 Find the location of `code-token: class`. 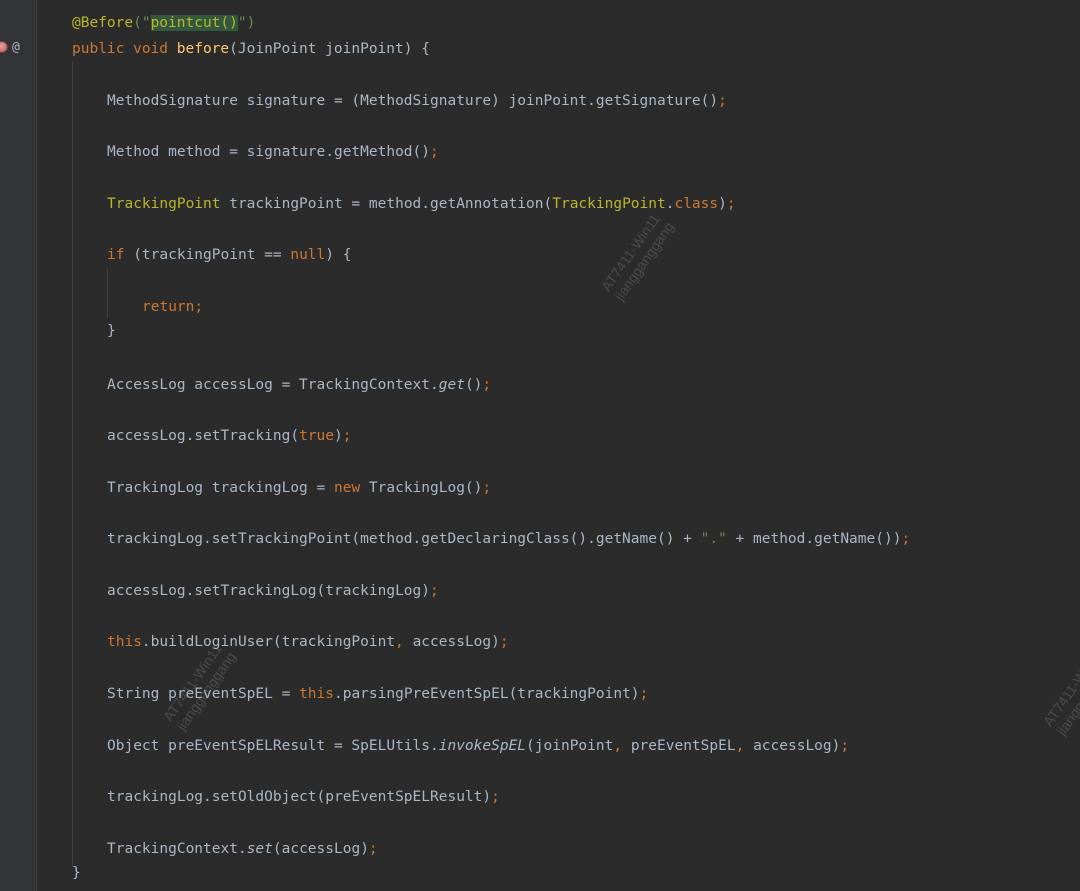

code-token: class is located at coordinates (696, 204).